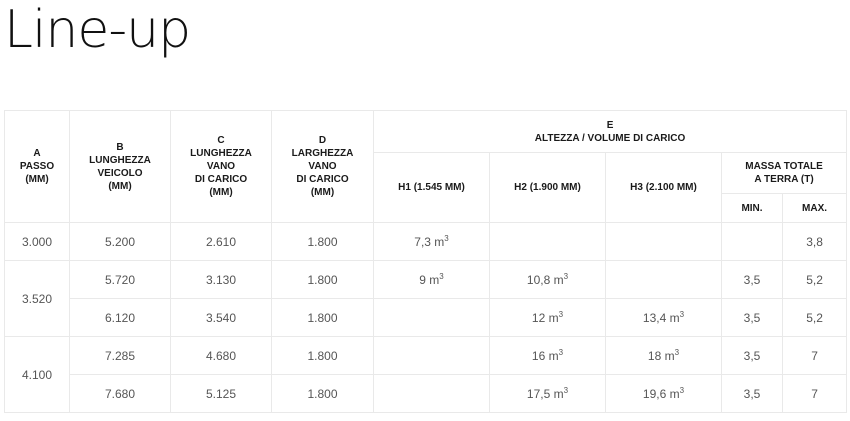  I want to click on table-row: 6.120 3.540 1.800 12 m3 13,4 m3 3,5 5,2, so click(426, 317).